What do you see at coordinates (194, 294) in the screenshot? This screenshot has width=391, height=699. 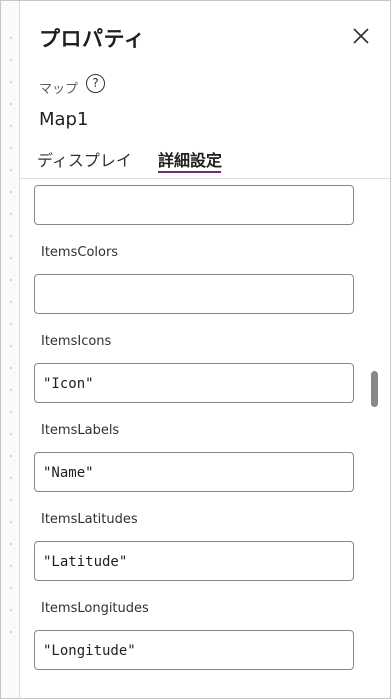 I see `itemscolors-field` at bounding box center [194, 294].